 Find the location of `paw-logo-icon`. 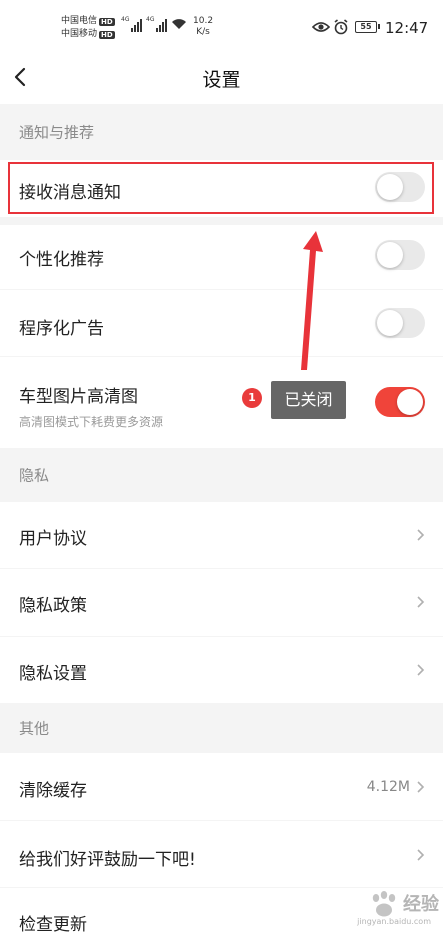

paw-logo-icon is located at coordinates (384, 904).